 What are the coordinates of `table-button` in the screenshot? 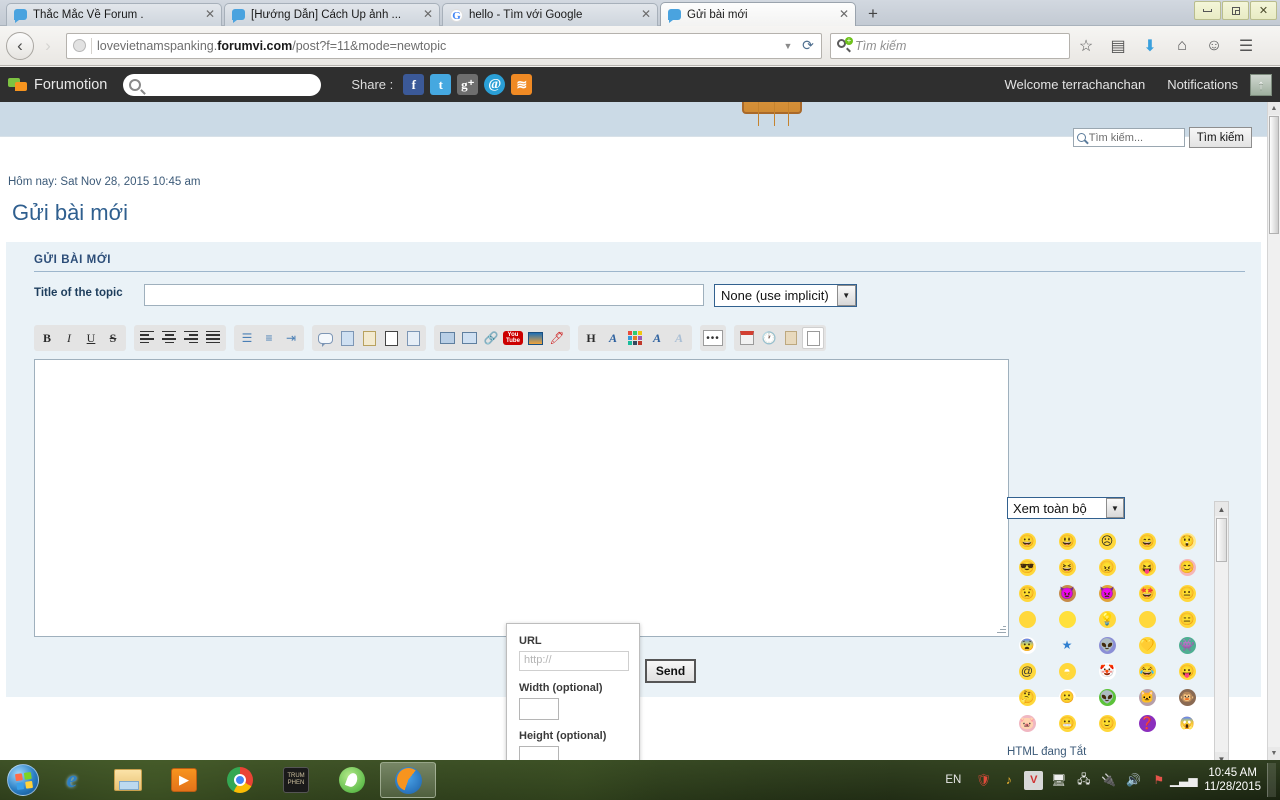 It's located at (413, 338).